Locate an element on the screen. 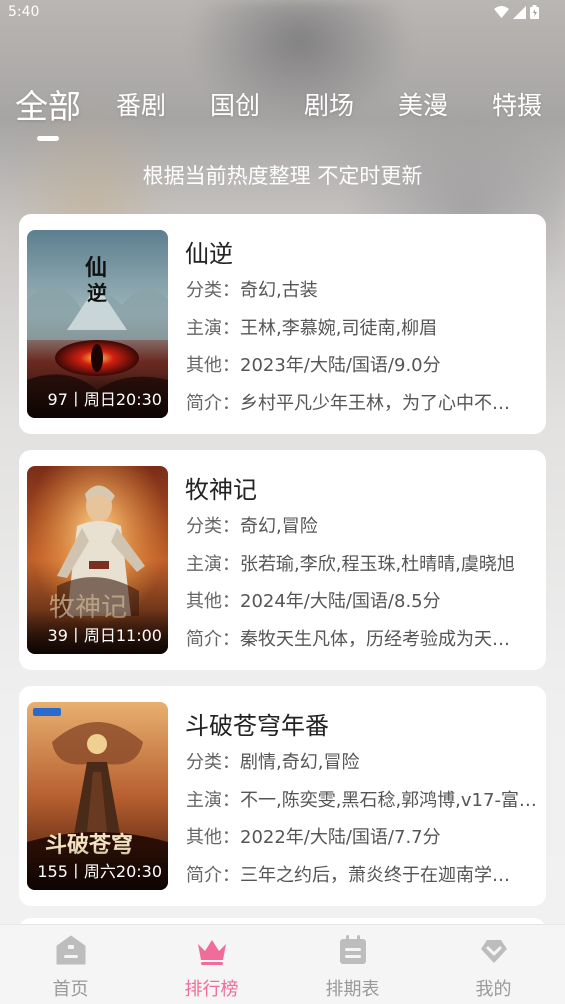 The image size is (565, 1004). bottom-navigation: 首页 排行榜 排期表 我的 is located at coordinates (282, 964).